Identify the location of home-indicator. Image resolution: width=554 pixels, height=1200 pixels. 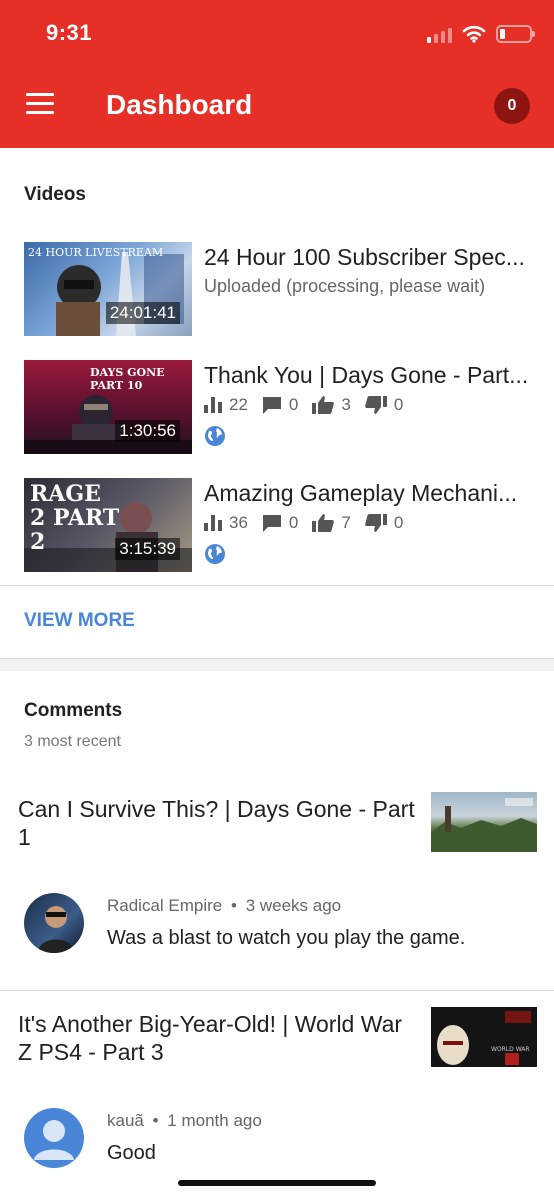
(277, 1183).